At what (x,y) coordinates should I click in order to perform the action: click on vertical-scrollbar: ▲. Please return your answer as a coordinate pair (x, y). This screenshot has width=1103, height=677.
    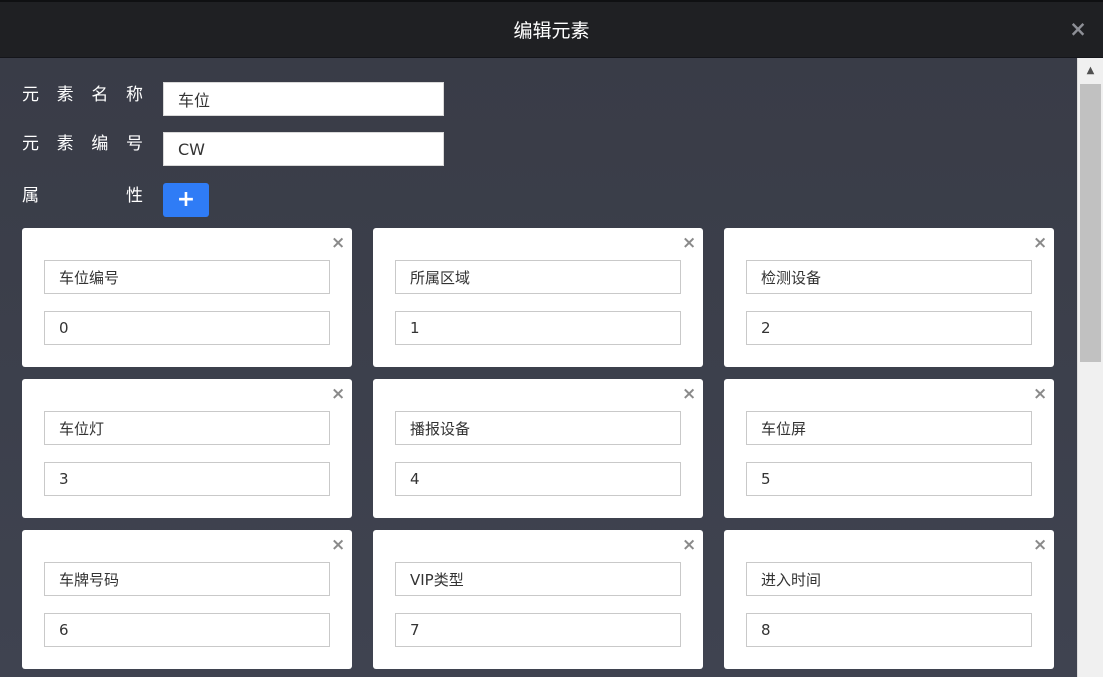
    Looking at the image, I should click on (1090, 367).